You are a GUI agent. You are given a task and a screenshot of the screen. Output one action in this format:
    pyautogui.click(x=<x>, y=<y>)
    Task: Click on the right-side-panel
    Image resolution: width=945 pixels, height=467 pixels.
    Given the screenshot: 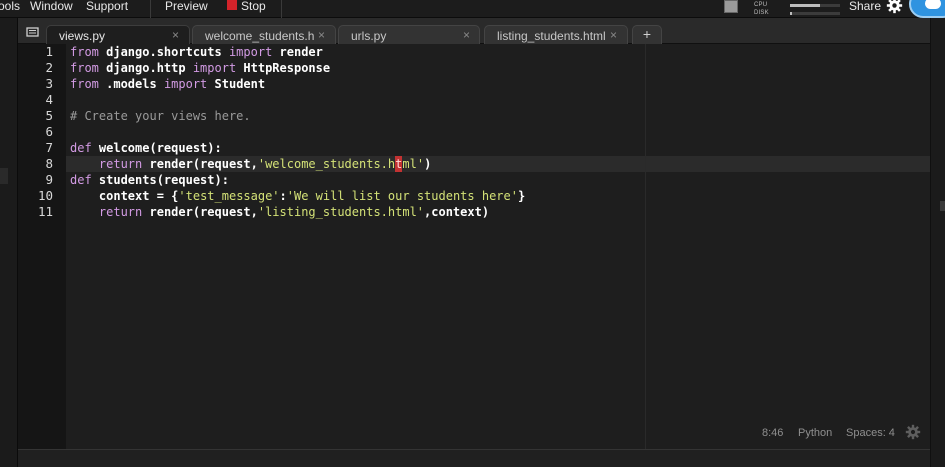 What is the action you would take?
    pyautogui.click(x=937, y=242)
    